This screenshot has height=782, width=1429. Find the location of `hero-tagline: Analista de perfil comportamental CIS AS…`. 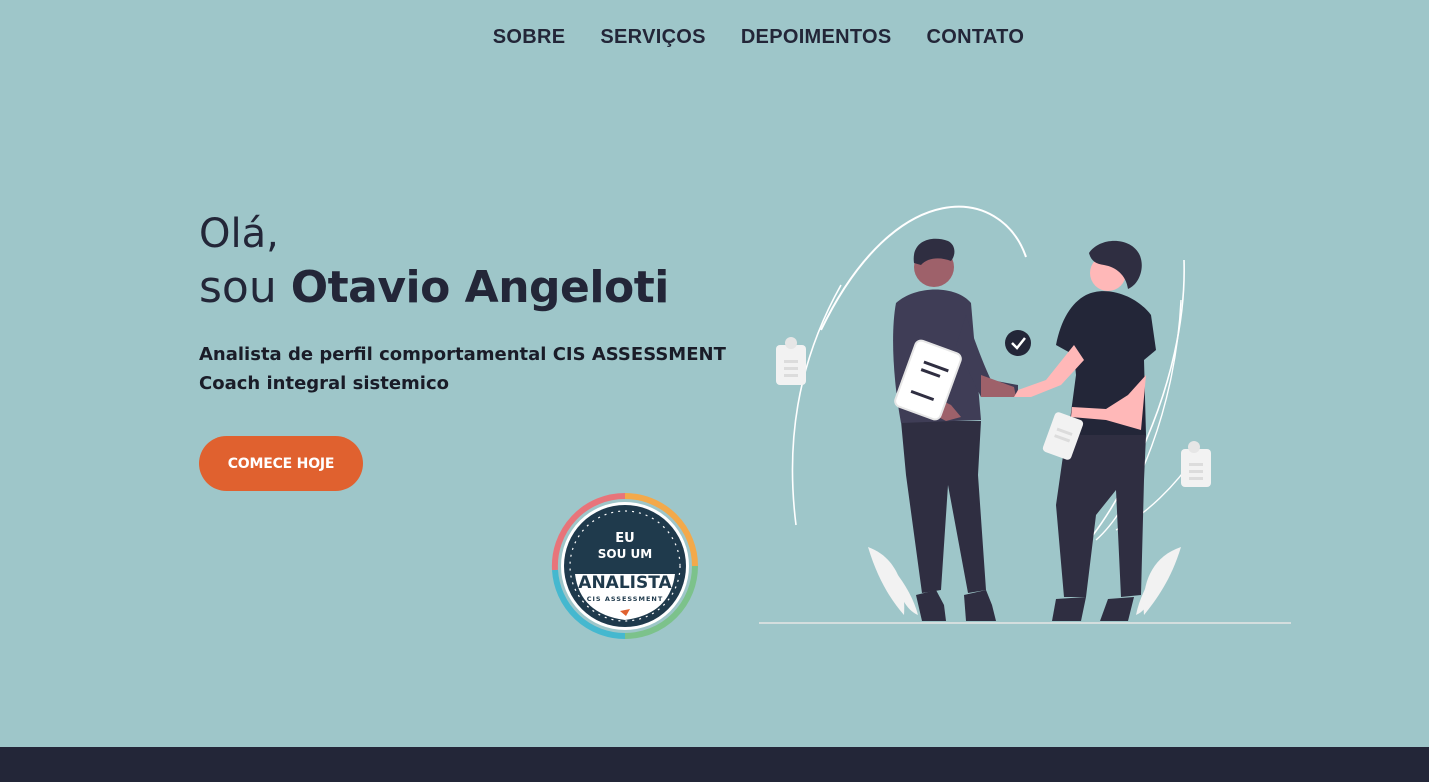

hero-tagline: Analista de perfil comportamental CIS AS… is located at coordinates (462, 369).